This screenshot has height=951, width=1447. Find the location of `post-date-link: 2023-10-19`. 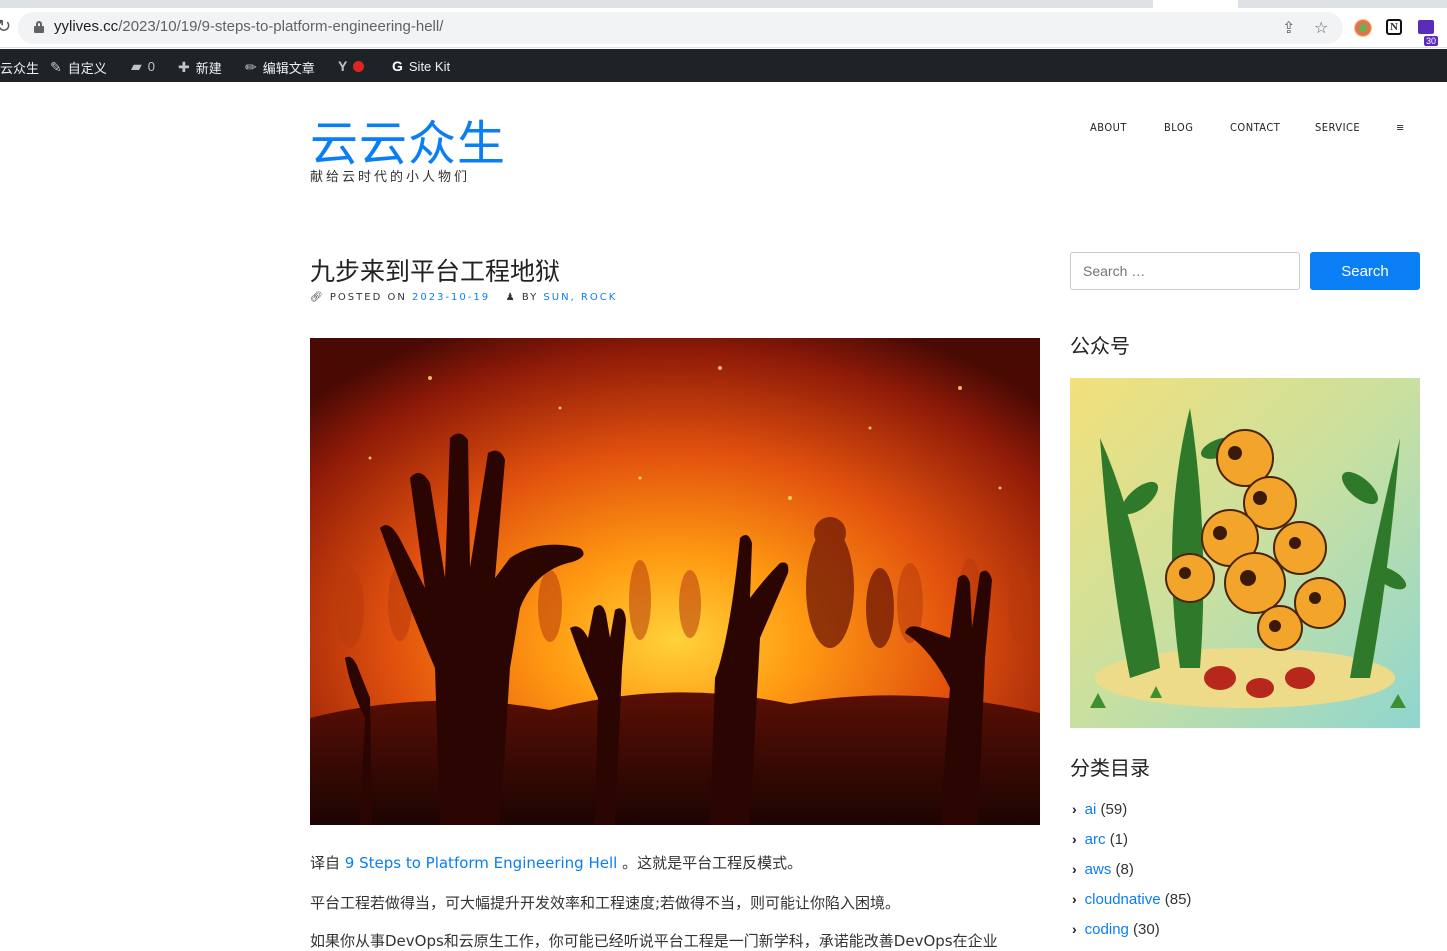

post-date-link: 2023-10-19 is located at coordinates (451, 297).